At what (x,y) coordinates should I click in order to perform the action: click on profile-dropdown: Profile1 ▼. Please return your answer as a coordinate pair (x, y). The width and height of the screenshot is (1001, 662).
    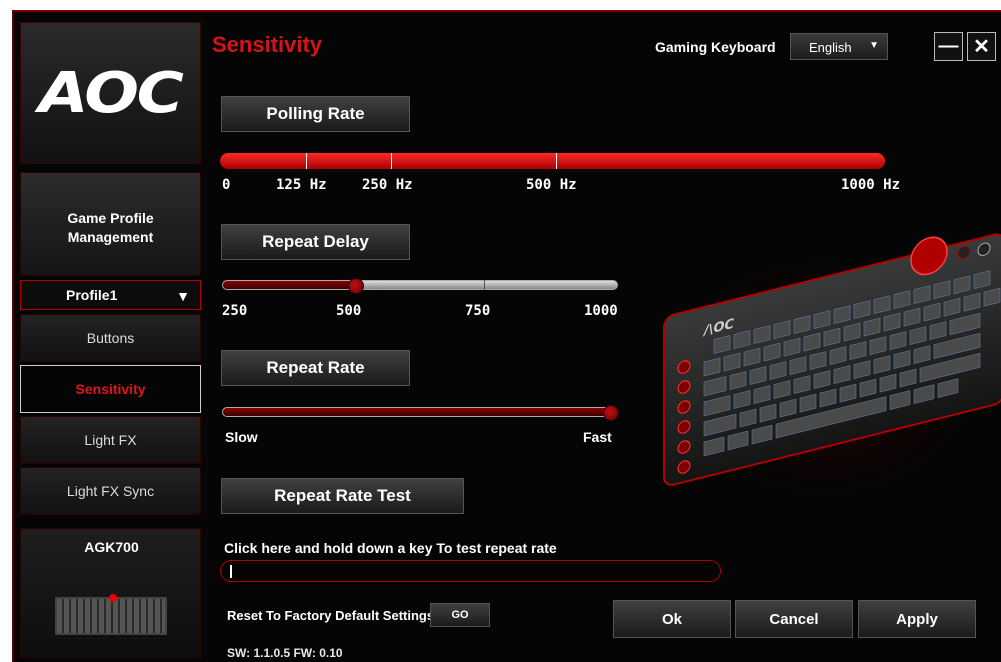
    Looking at the image, I should click on (110, 295).